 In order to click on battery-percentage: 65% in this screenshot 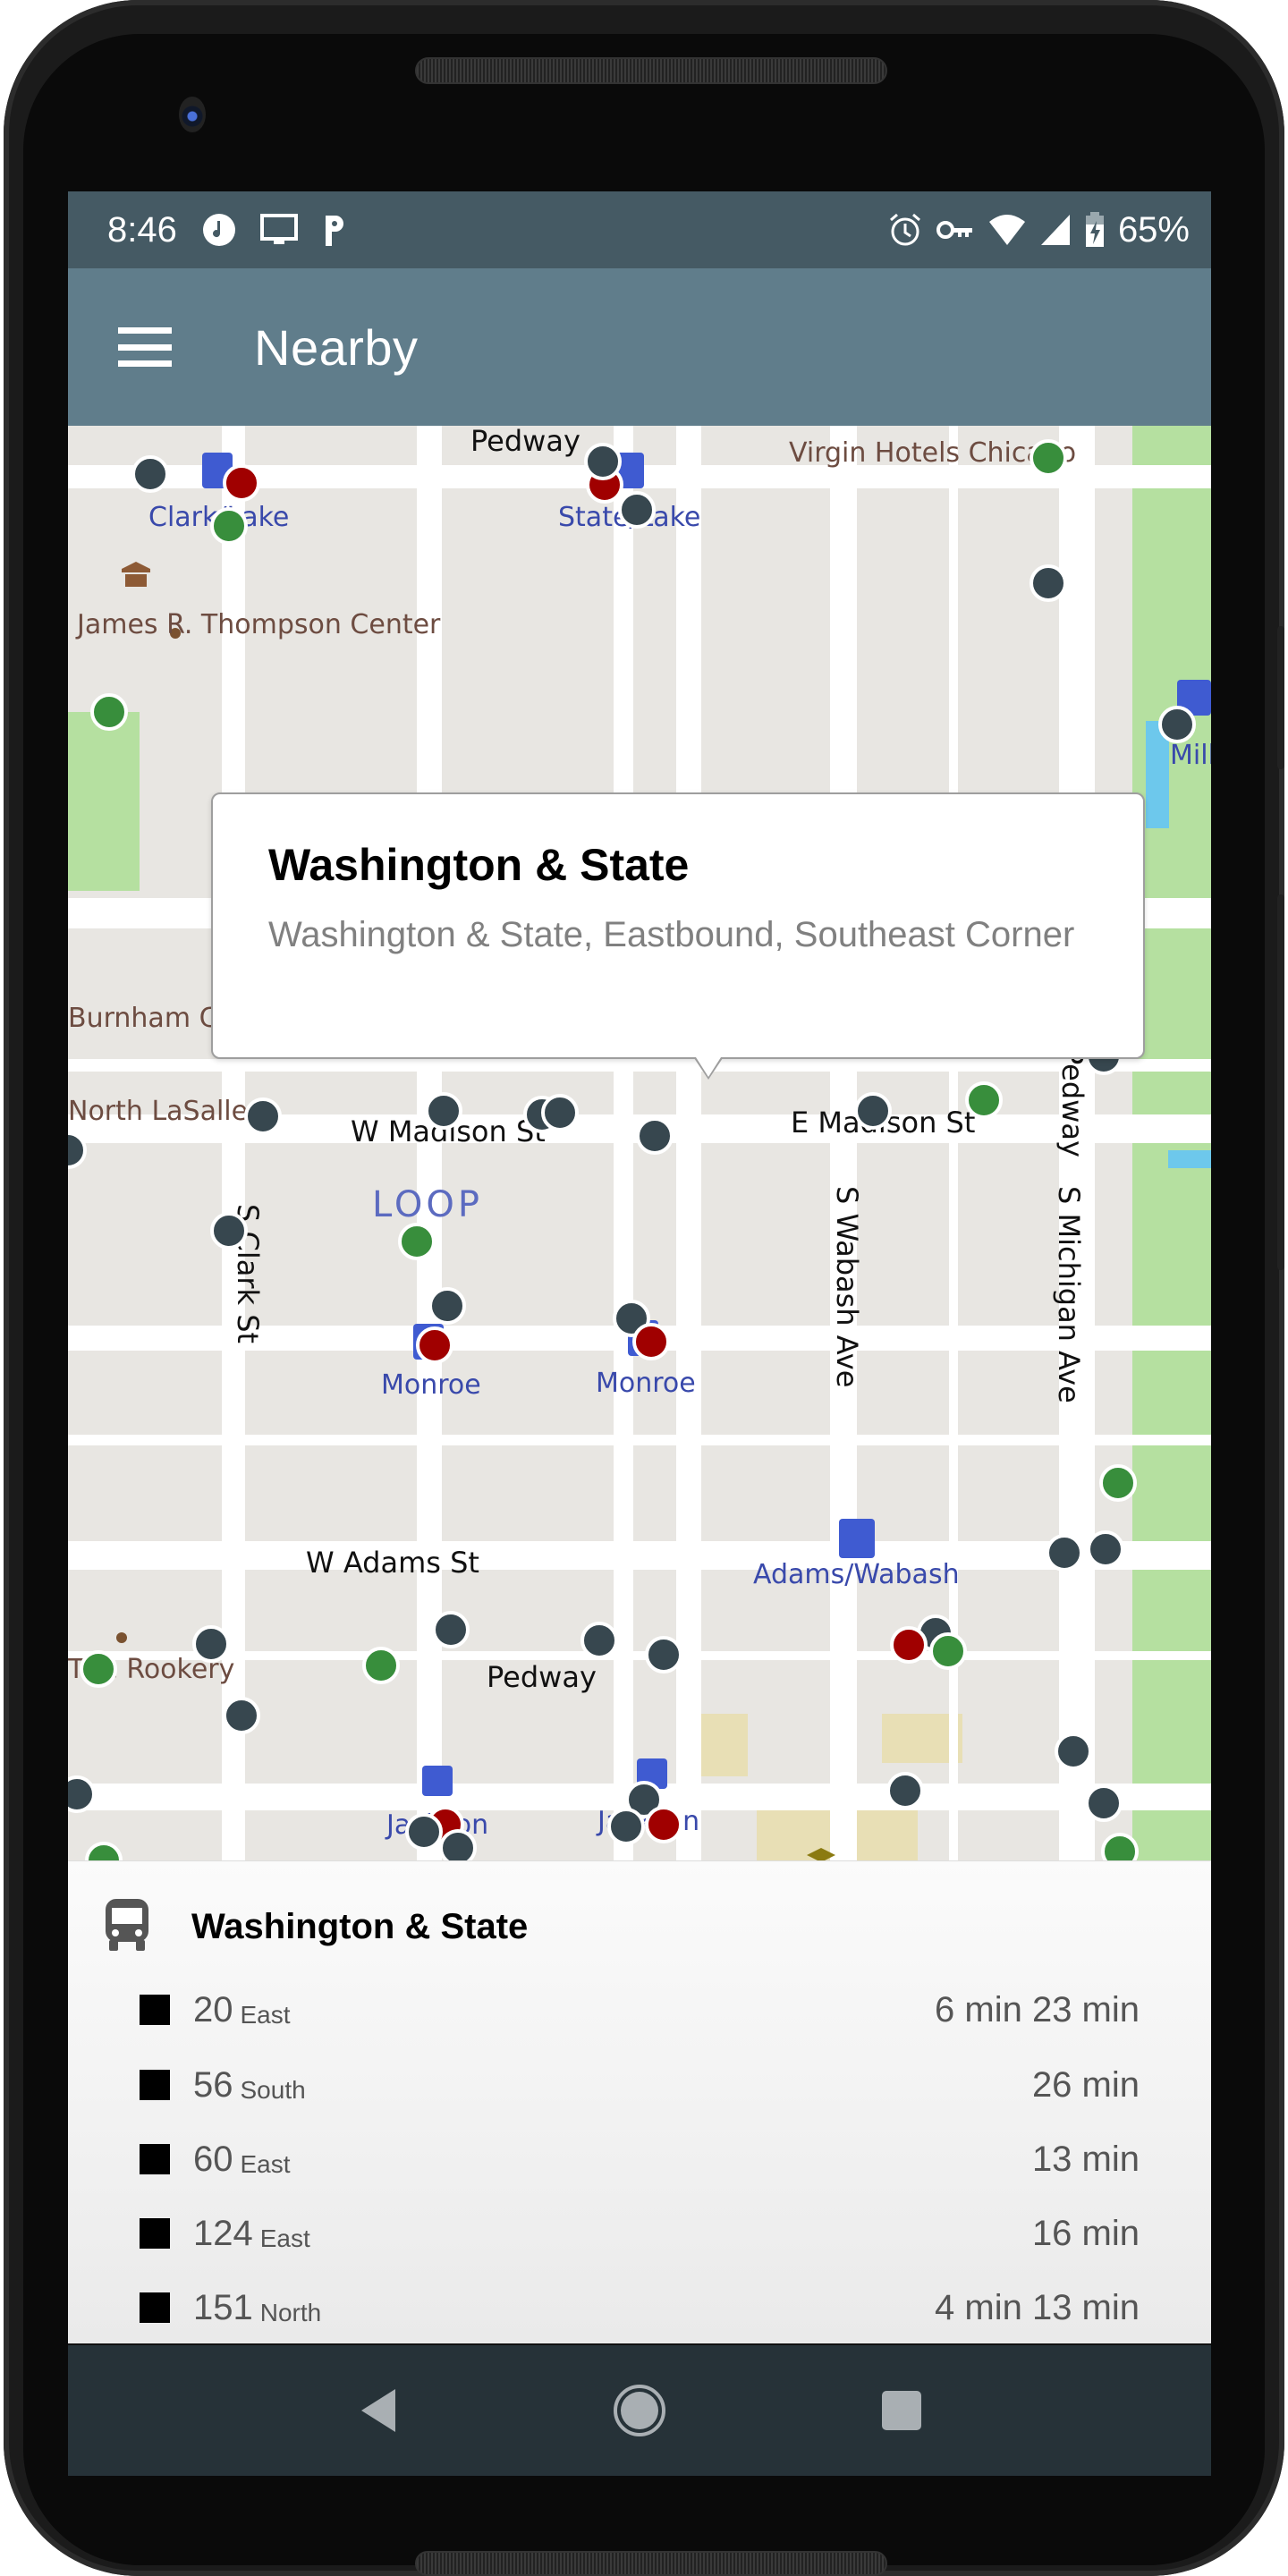, I will do `click(1153, 229)`.